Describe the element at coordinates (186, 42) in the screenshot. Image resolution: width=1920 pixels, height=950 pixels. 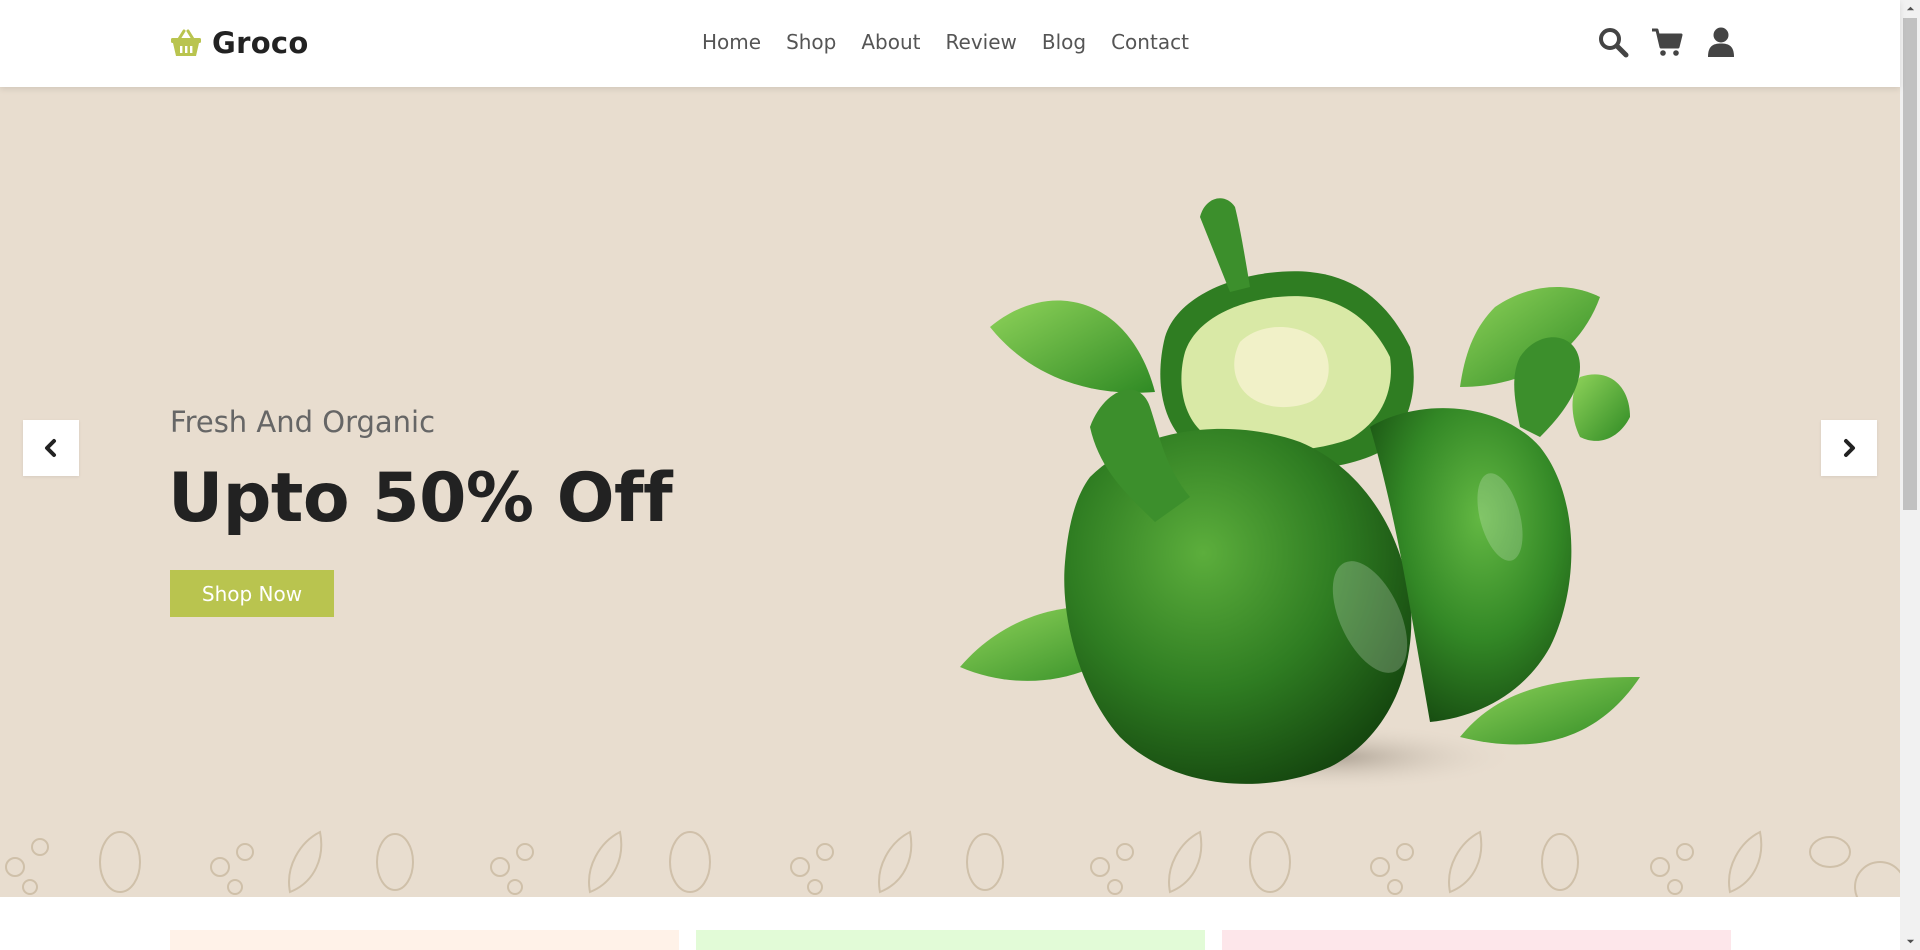
I see `basket-icon` at that location.